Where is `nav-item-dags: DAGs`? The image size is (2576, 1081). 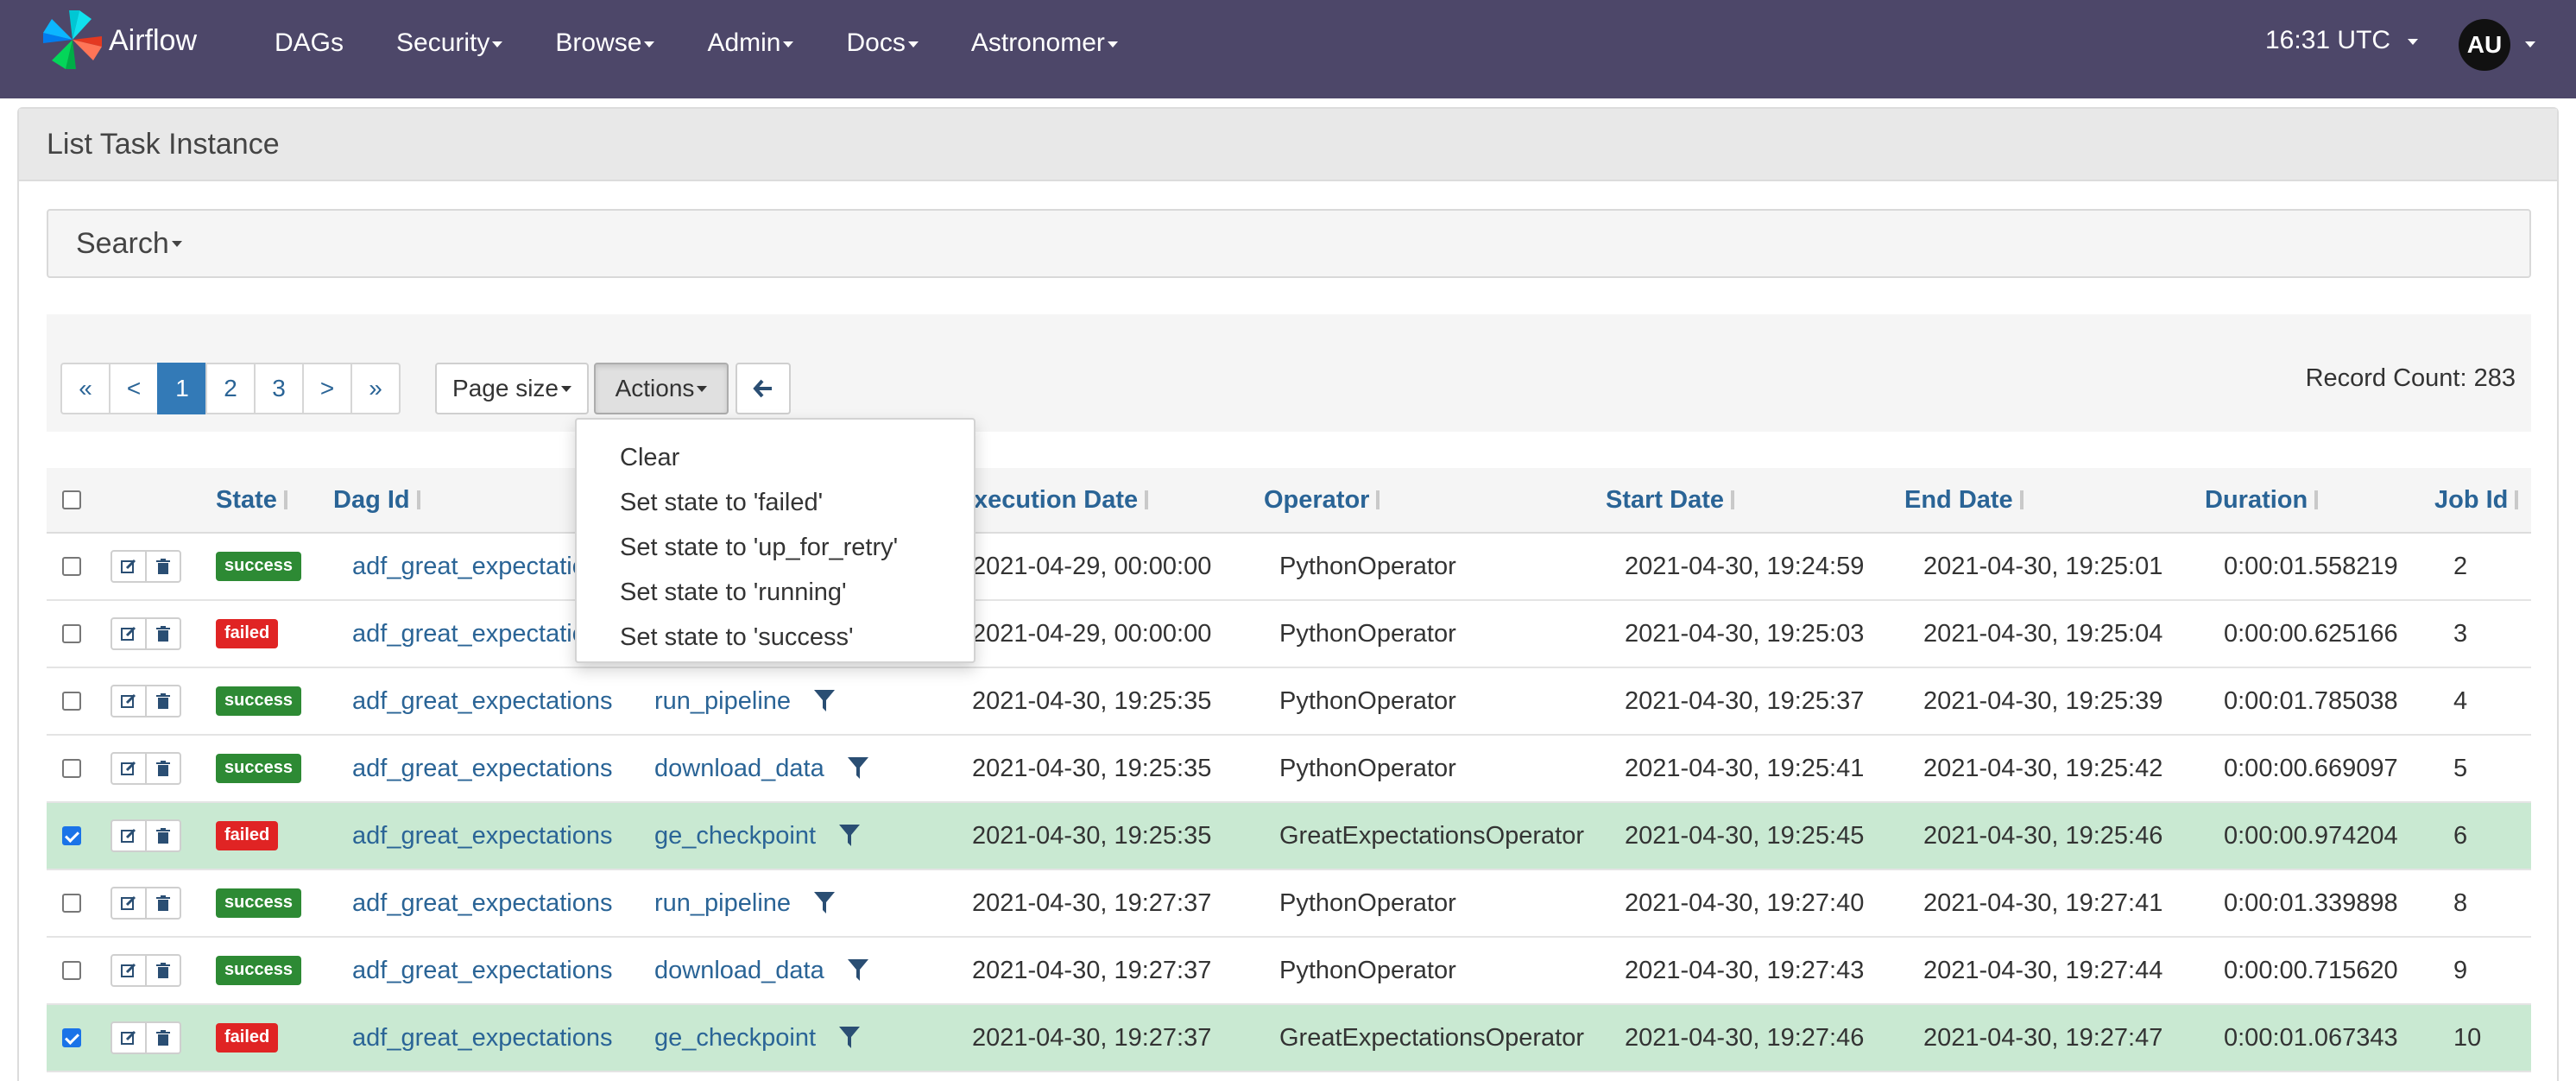 nav-item-dags: DAGs is located at coordinates (309, 43).